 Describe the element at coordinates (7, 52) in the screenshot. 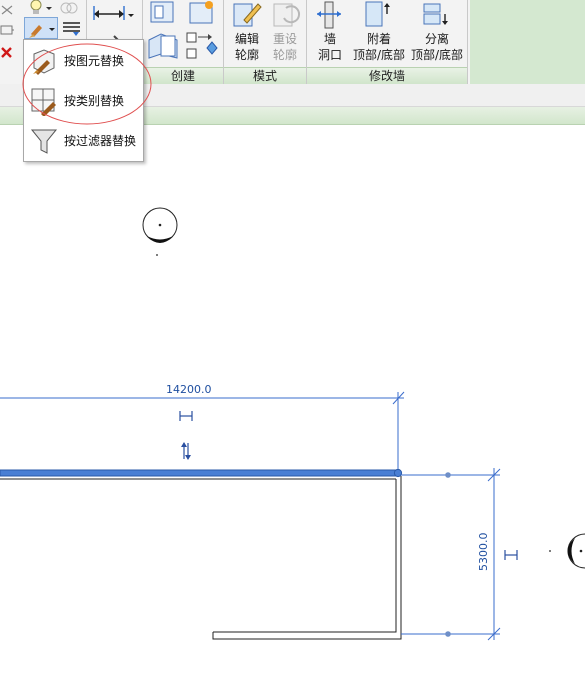

I see `delete-icon` at that location.